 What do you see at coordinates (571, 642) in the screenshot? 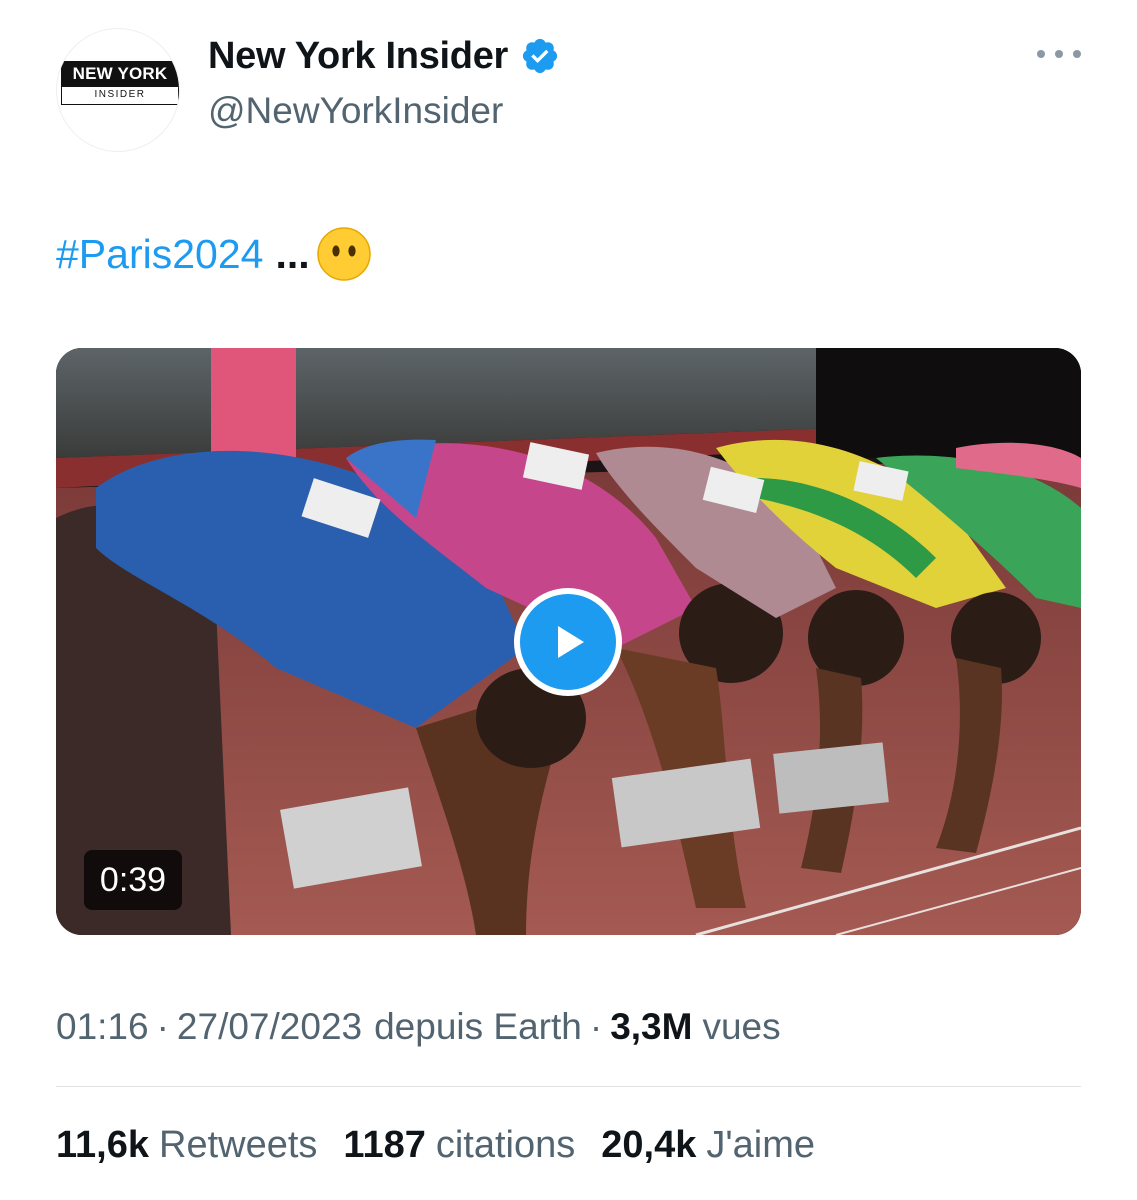
I see `play-icon` at bounding box center [571, 642].